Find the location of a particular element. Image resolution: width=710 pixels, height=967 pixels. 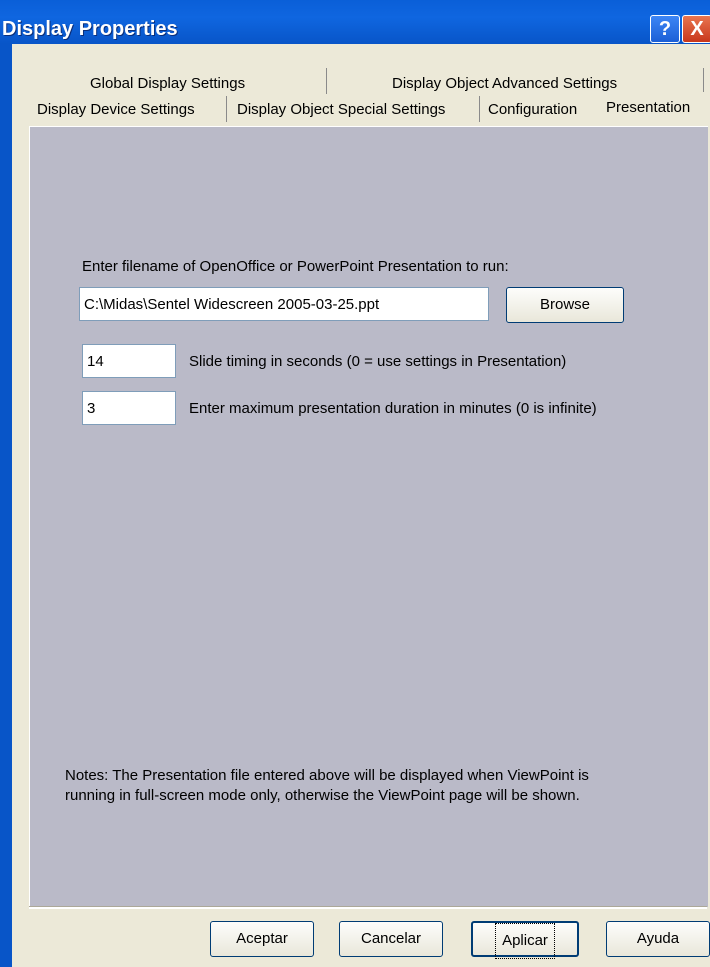

cancel-button: Cancelar is located at coordinates (391, 939).